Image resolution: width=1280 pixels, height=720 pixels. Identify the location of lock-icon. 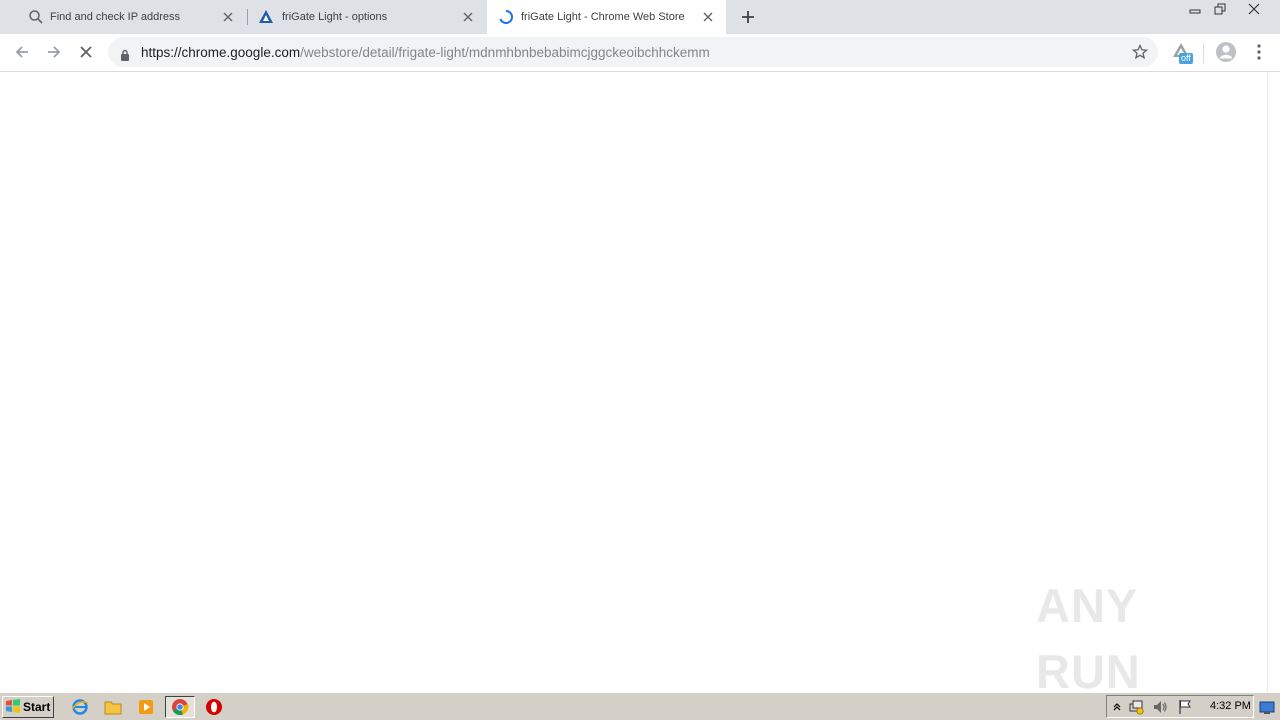
(125, 55).